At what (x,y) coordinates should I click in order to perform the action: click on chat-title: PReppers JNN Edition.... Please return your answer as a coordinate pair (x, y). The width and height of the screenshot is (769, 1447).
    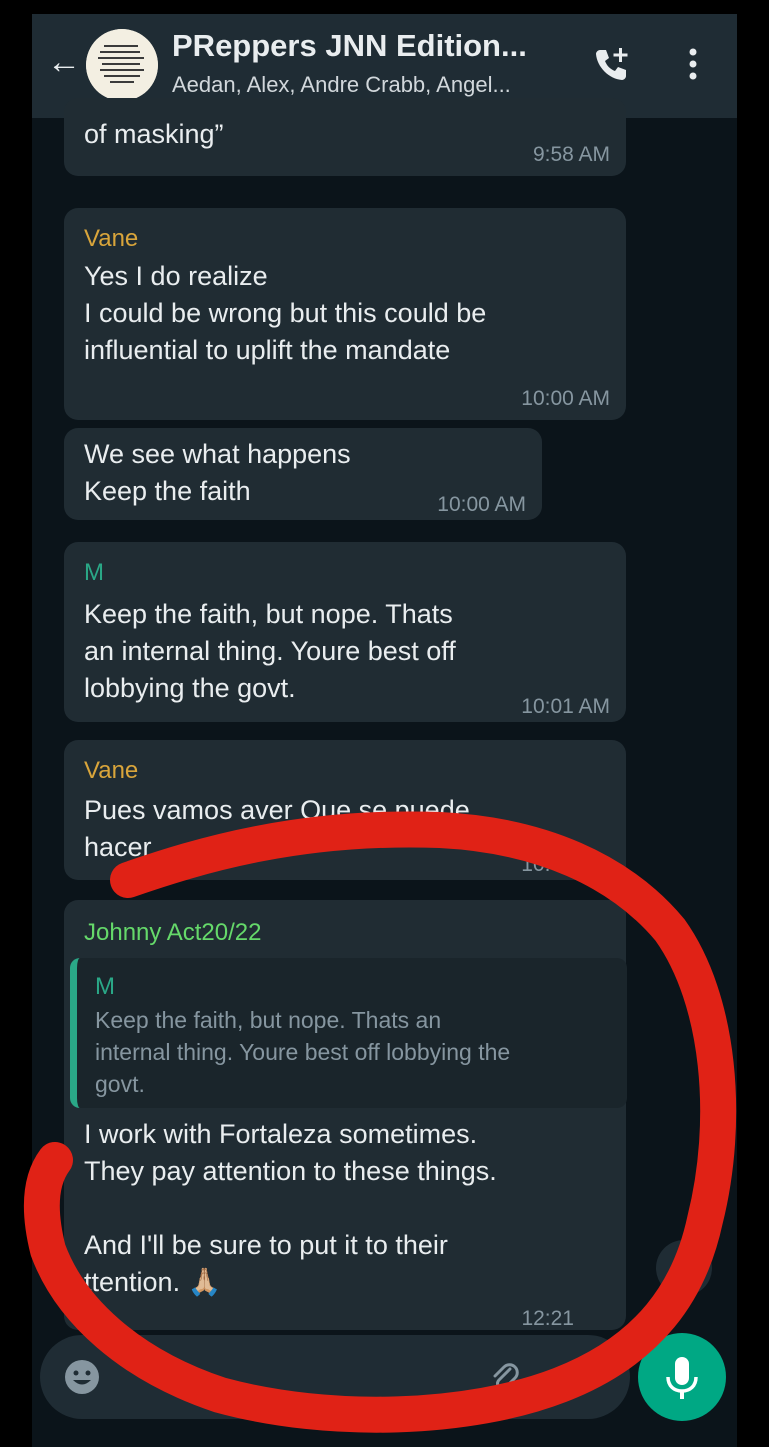
    Looking at the image, I should click on (372, 46).